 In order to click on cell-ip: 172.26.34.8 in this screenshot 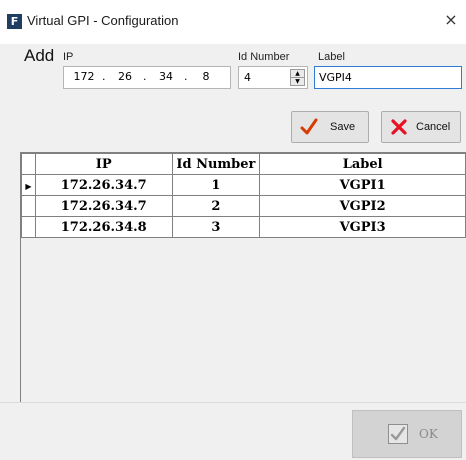, I will do `click(103, 227)`.